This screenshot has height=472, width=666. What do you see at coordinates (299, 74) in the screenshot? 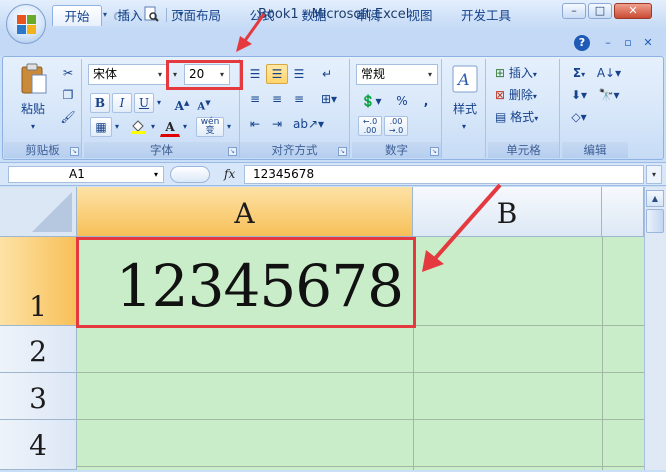
I see `align-bottom-icon: ☰` at bounding box center [299, 74].